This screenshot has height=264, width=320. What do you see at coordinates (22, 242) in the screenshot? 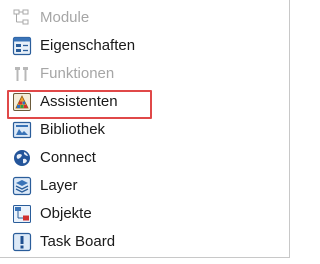
I see `task-board-icon` at bounding box center [22, 242].